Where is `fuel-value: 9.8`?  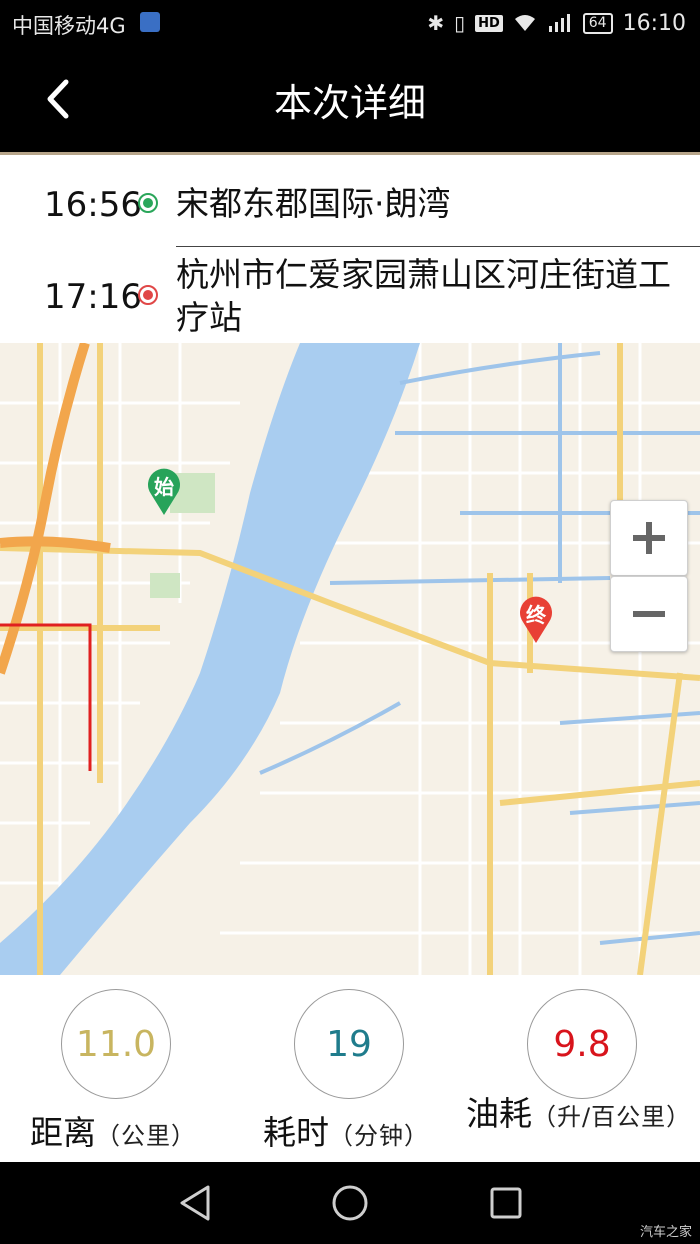 fuel-value: 9.8 is located at coordinates (582, 1044).